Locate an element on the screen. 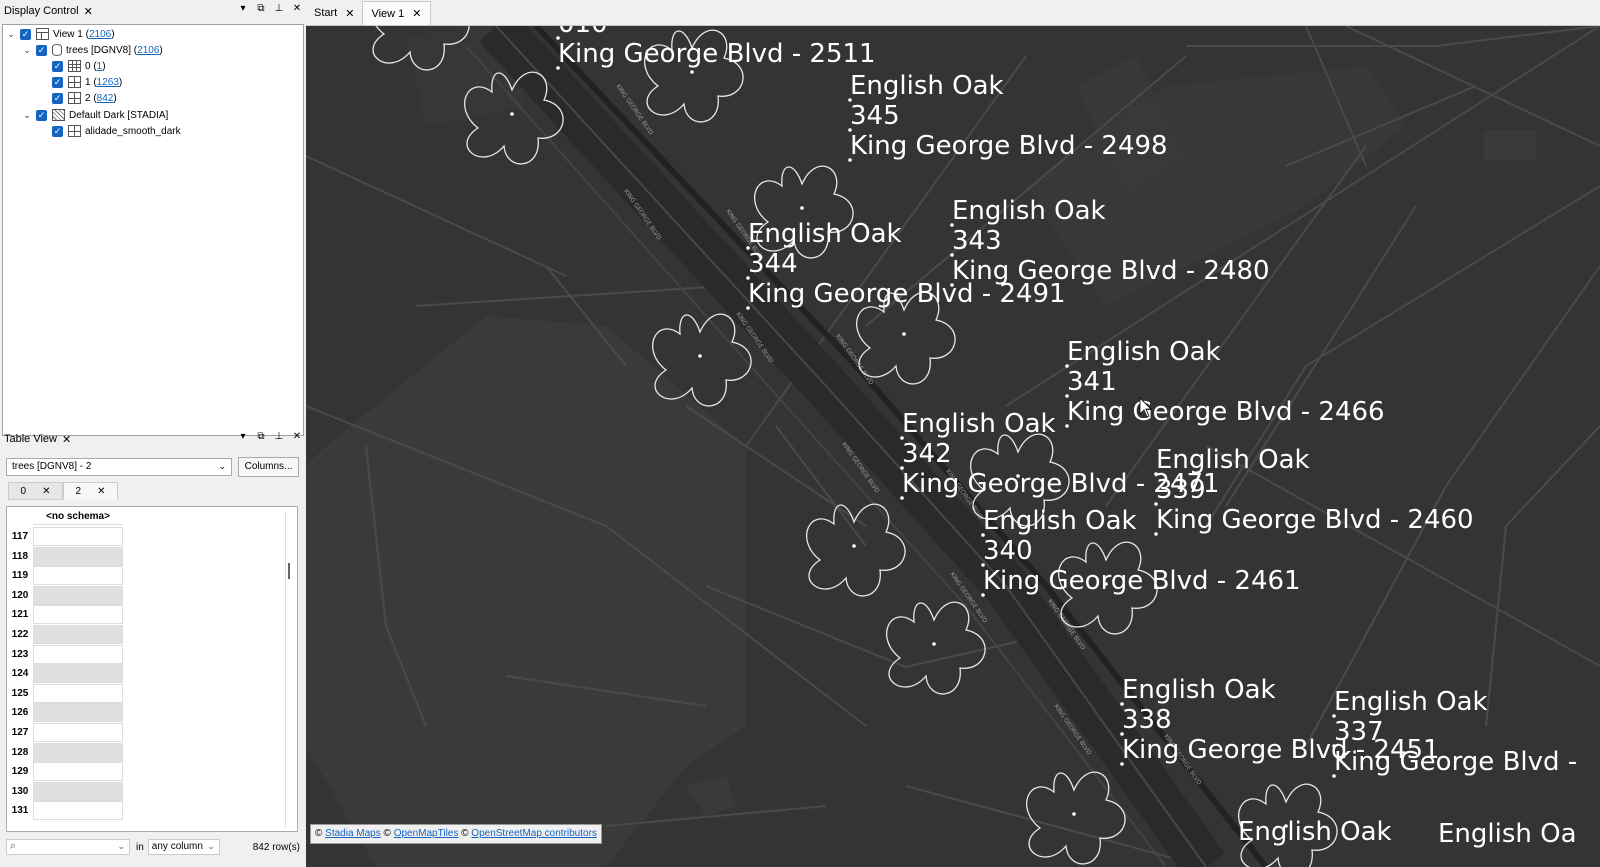  row-number: 122 is located at coordinates (20, 635).